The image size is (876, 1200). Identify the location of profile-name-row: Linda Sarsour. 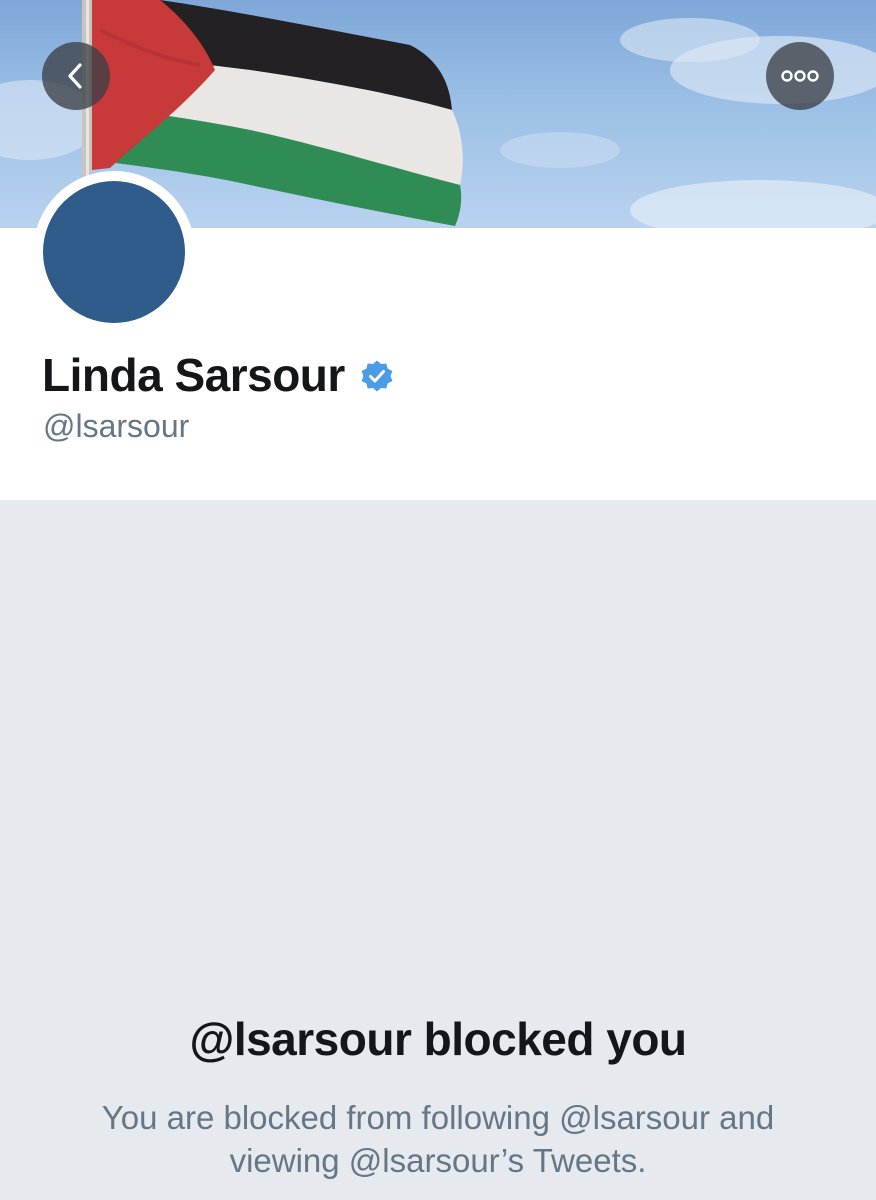
(218, 375).